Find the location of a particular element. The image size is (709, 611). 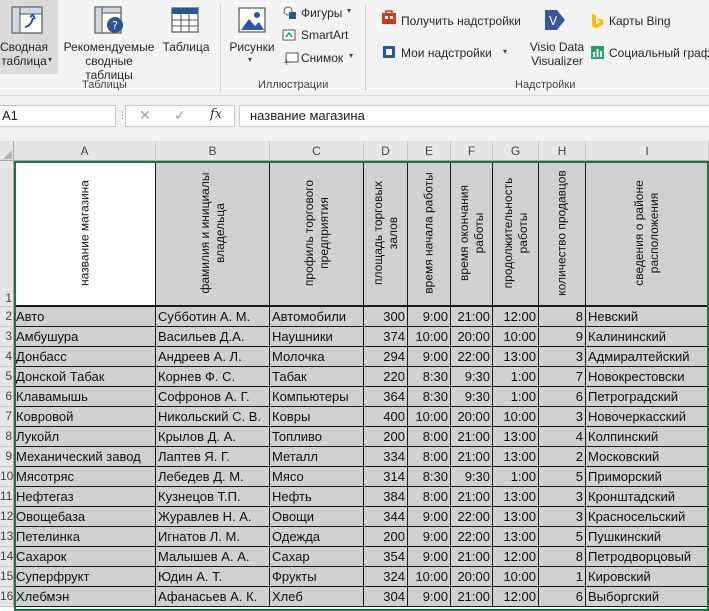

table-cell: Лебедев Д. М. is located at coordinates (213, 477).